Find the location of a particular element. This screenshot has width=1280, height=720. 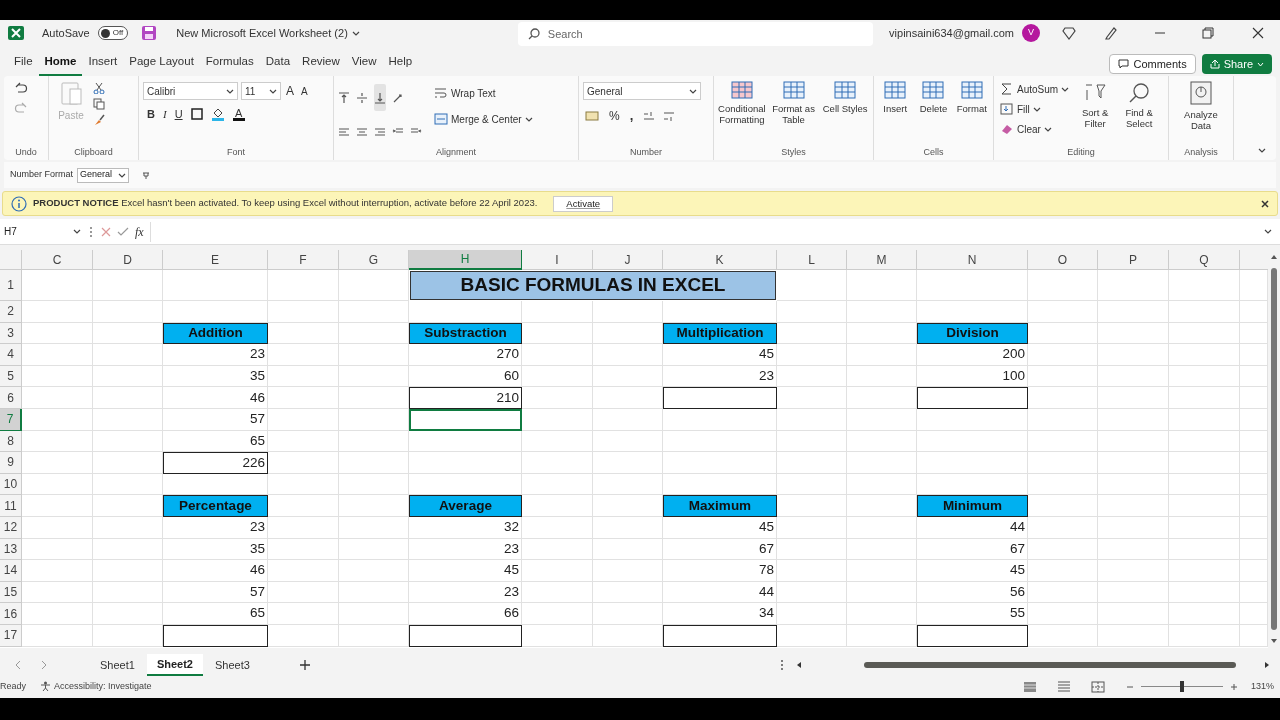

insert-function-button: fx is located at coordinates (139, 231).